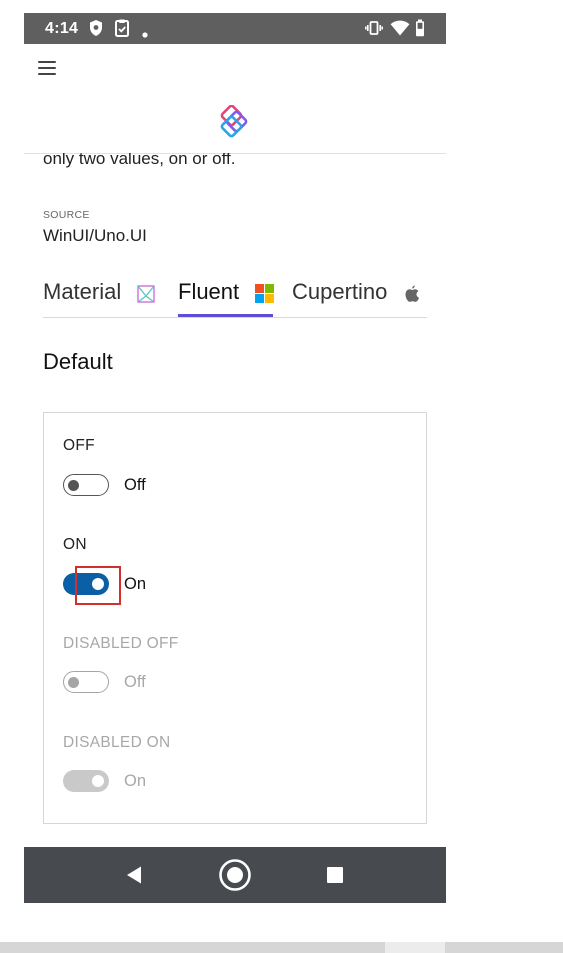 Image resolution: width=563 pixels, height=953 pixels. I want to click on system-nav-bar, so click(235, 875).